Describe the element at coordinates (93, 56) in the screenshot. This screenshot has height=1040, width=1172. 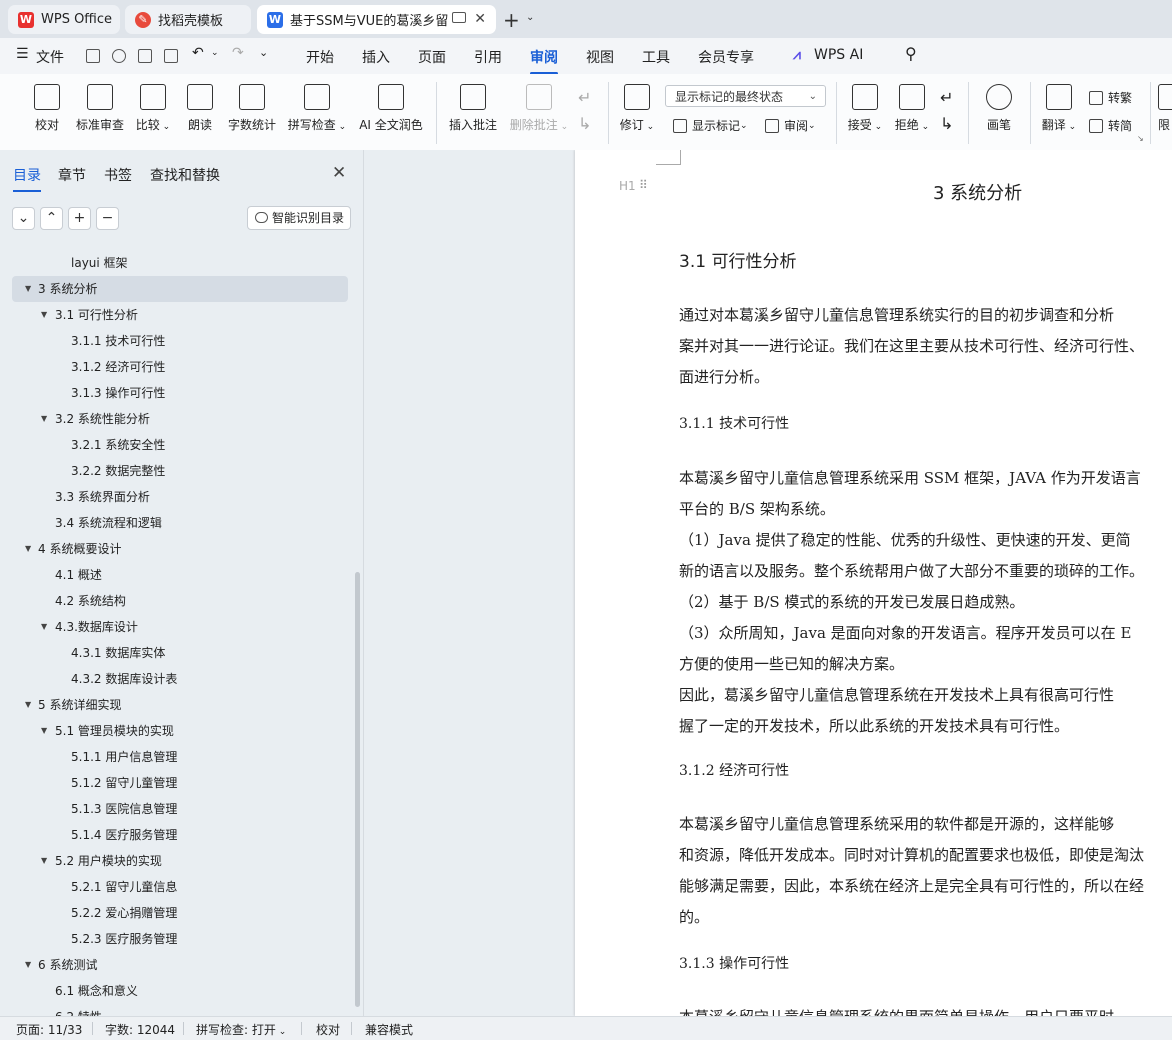
I see `save-icon` at that location.